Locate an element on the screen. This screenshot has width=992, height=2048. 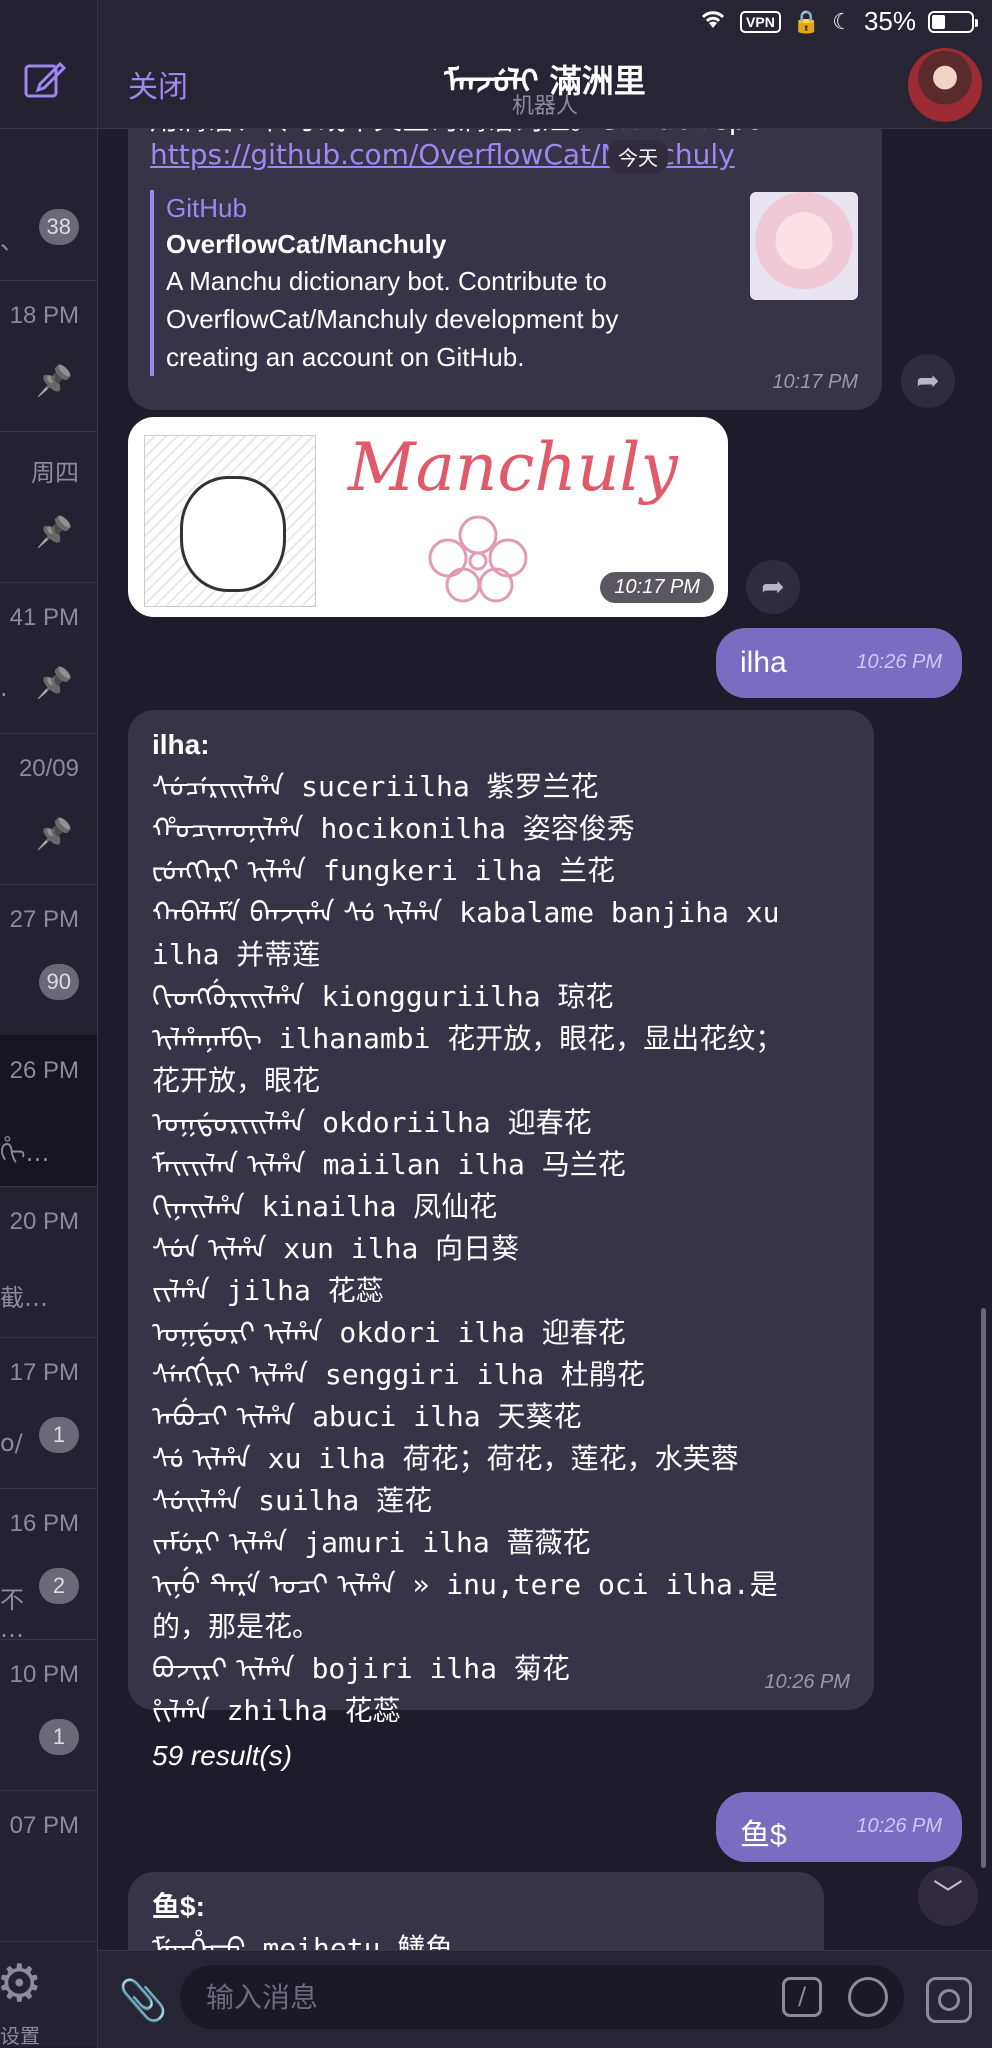
chat-time: 07 PM is located at coordinates (44, 1825).